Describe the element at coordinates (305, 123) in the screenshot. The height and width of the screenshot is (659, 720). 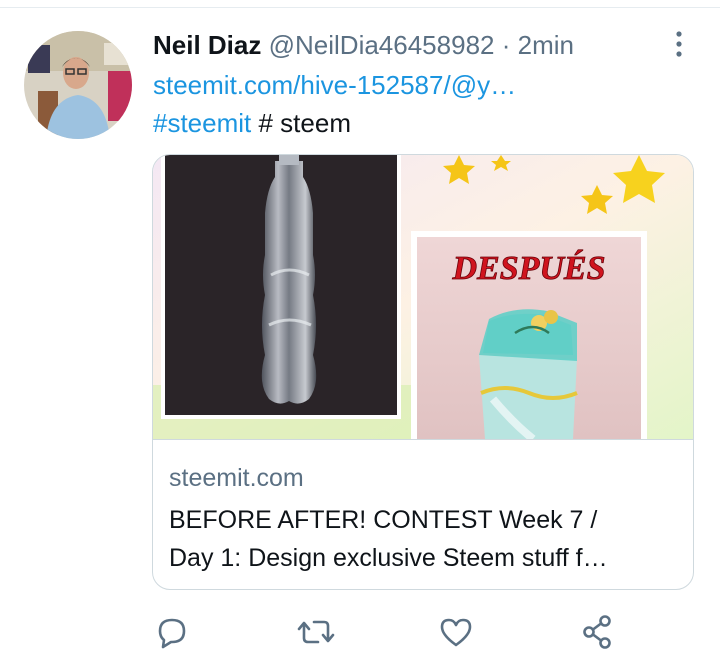
I see `tweet-extra-text: # steem` at that location.